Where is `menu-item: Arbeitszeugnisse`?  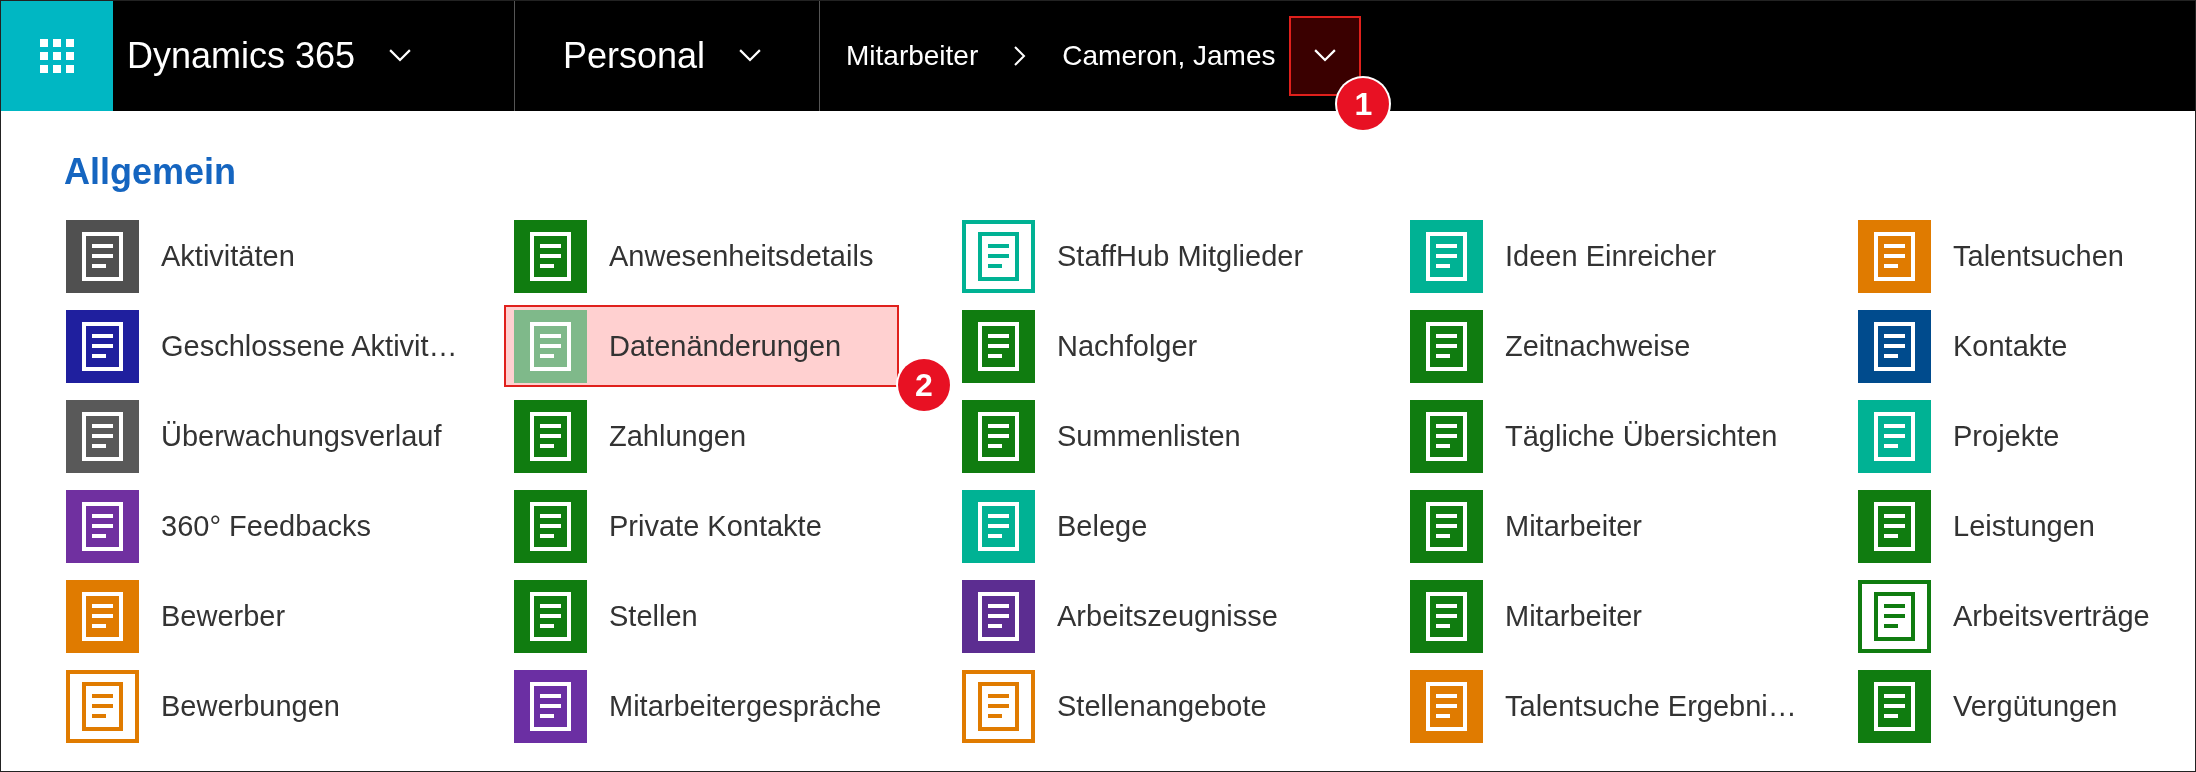 menu-item: Arbeitszeugnisse is located at coordinates (1120, 616).